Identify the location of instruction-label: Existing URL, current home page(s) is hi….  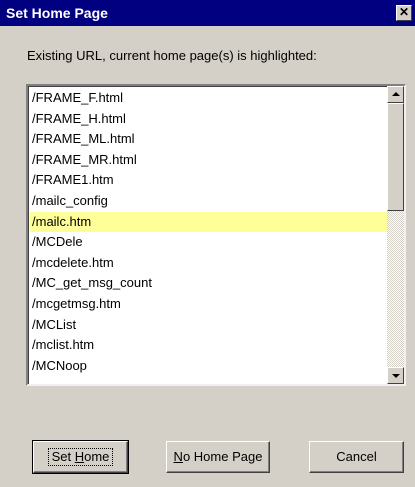
(172, 55).